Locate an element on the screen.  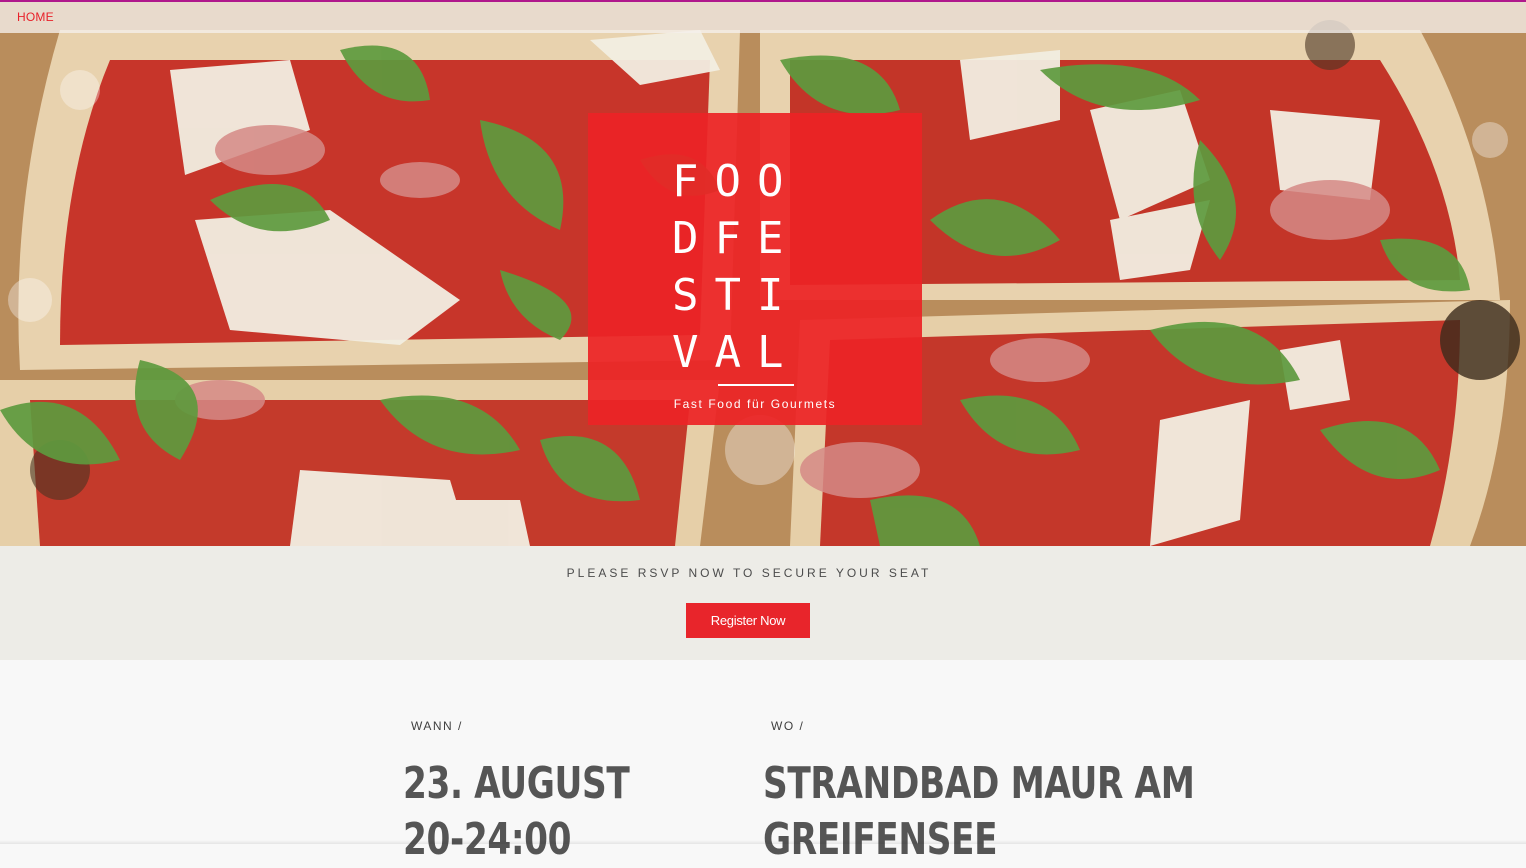
festival-subtitle: Fast Food für Gourmets is located at coordinates (755, 404).